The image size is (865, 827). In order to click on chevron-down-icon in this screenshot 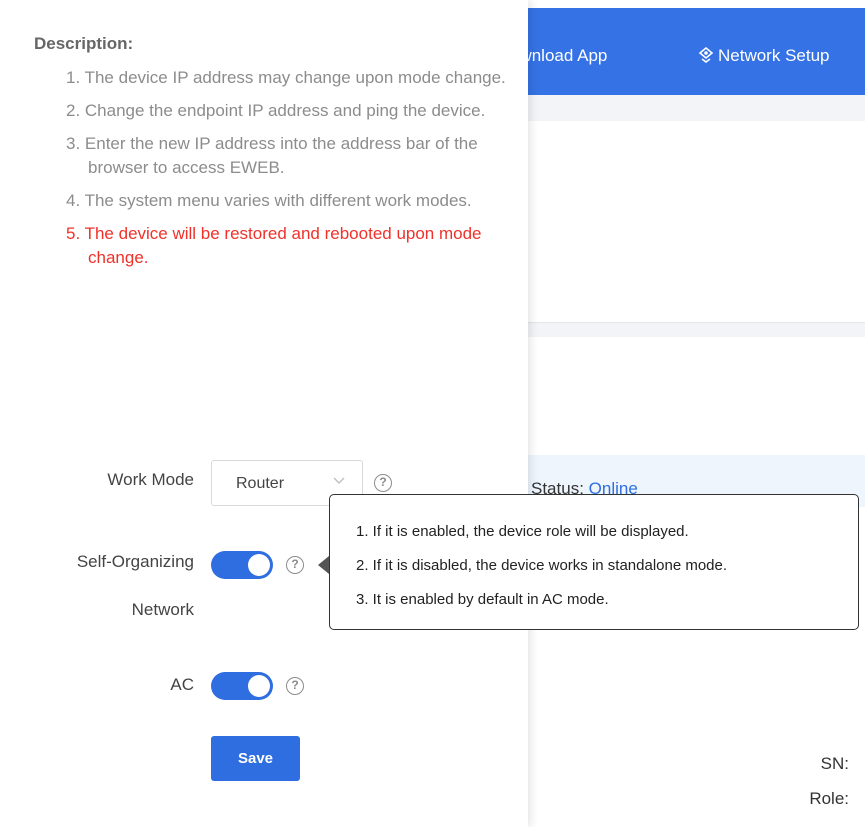, I will do `click(339, 482)`.